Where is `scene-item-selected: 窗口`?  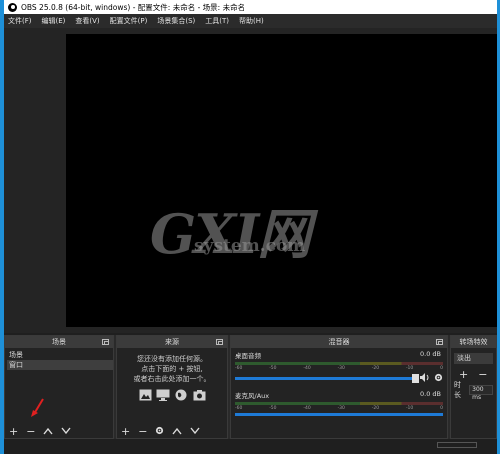 scene-item-selected: 窗口 is located at coordinates (60, 365).